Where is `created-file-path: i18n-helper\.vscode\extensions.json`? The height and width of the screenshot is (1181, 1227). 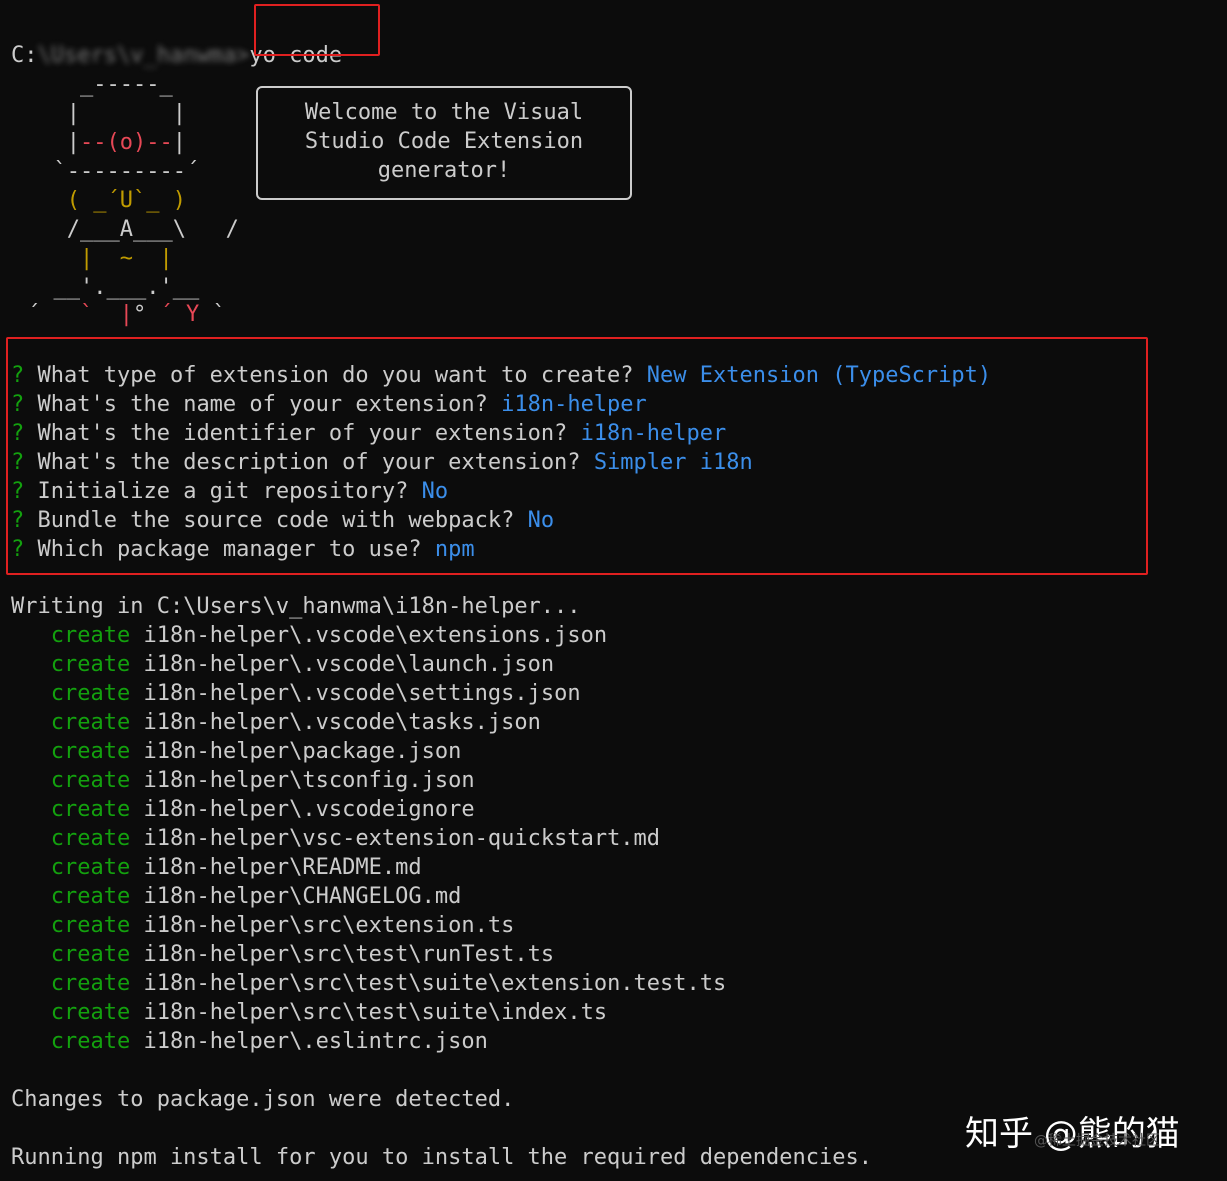 created-file-path: i18n-helper\.vscode\extensions.json is located at coordinates (375, 635).